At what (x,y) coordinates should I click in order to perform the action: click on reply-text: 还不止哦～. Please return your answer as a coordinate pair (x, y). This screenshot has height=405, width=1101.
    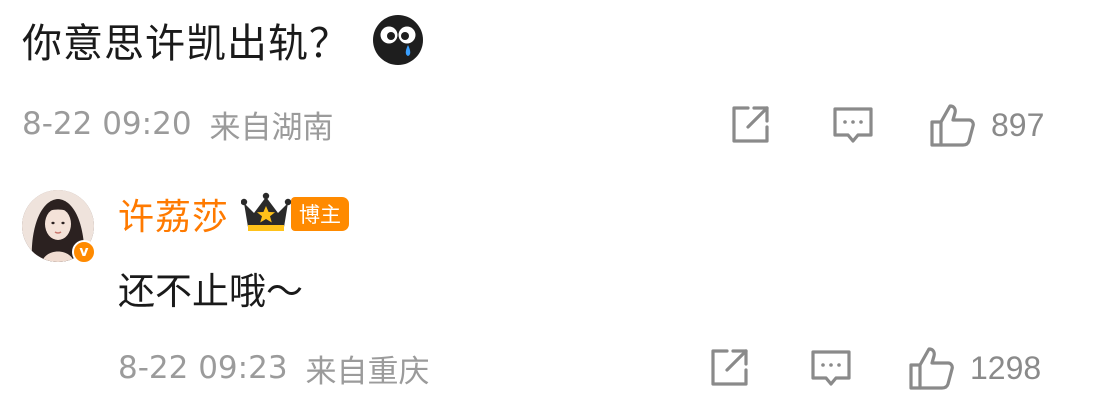
    Looking at the image, I should click on (210, 291).